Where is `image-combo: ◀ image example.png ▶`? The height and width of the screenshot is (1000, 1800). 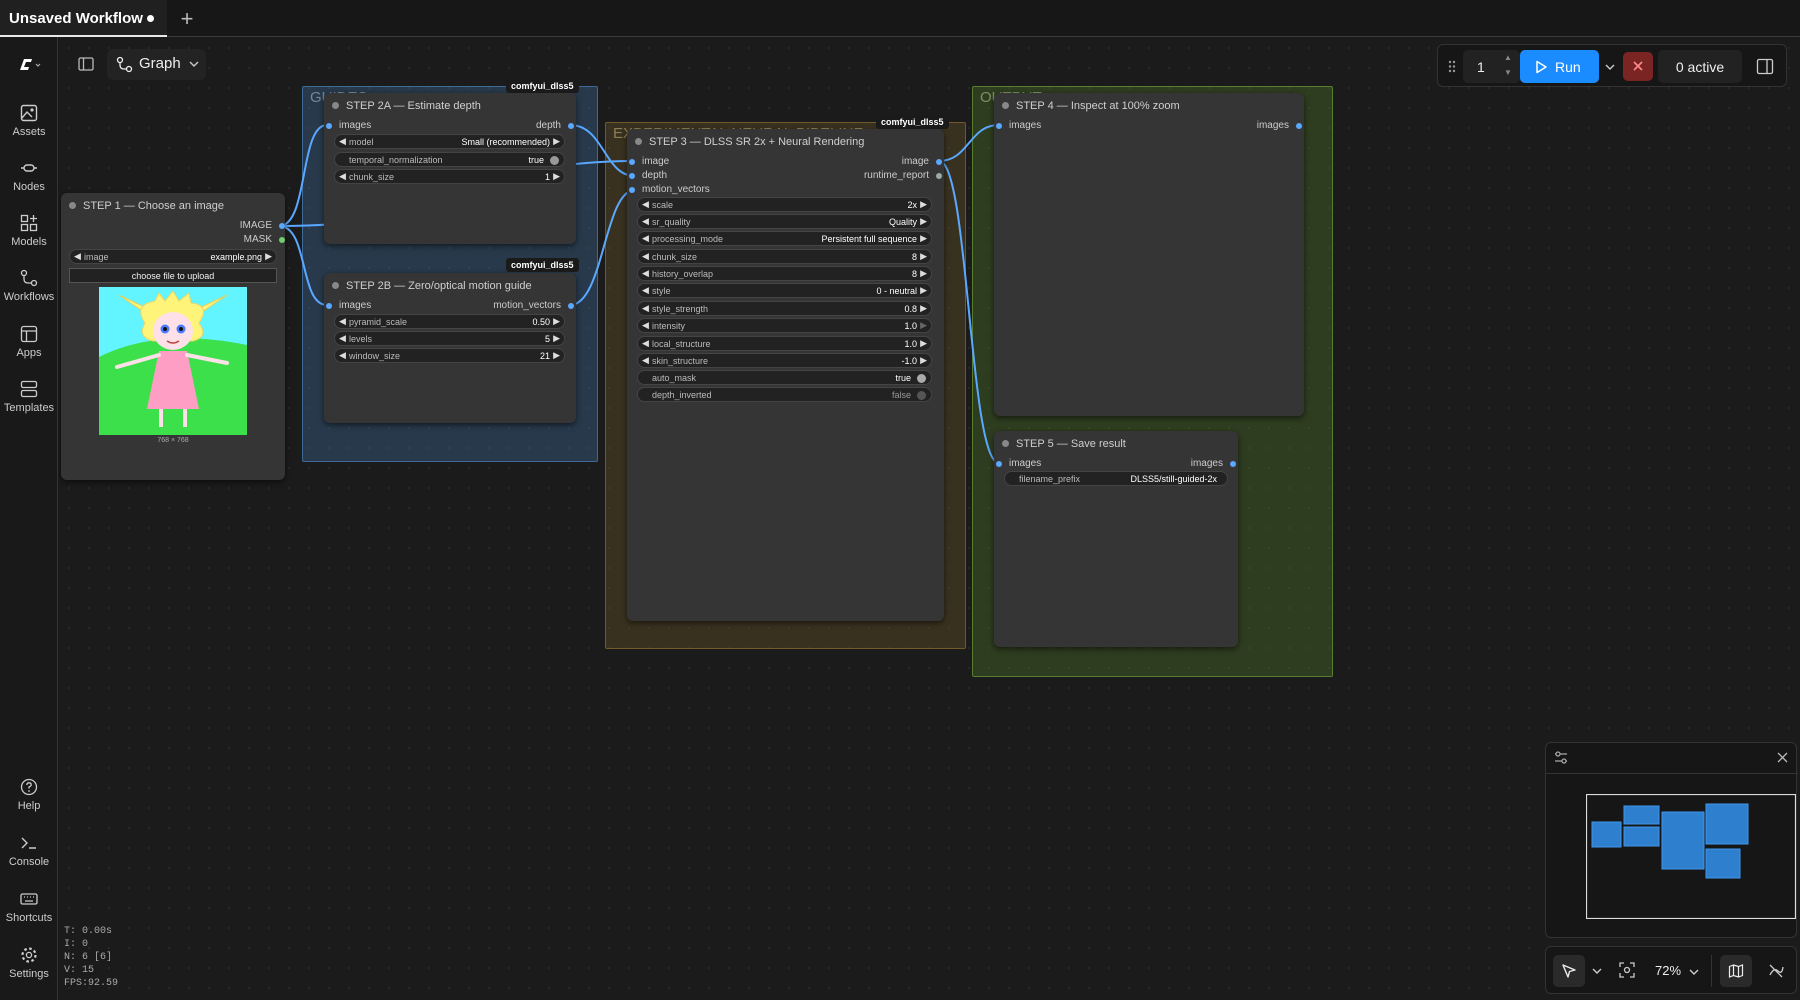 image-combo: ◀ image example.png ▶ is located at coordinates (173, 256).